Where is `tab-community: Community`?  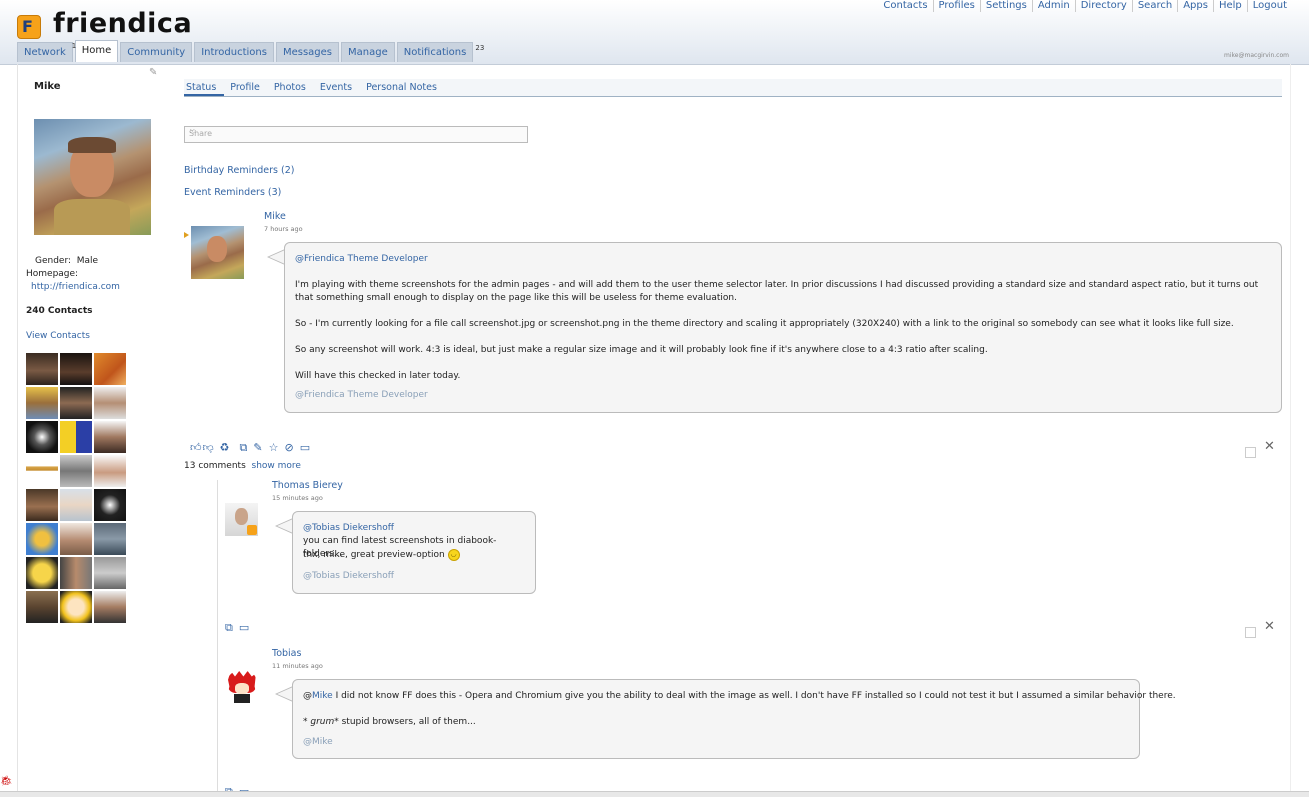
tab-community: Community is located at coordinates (156, 52).